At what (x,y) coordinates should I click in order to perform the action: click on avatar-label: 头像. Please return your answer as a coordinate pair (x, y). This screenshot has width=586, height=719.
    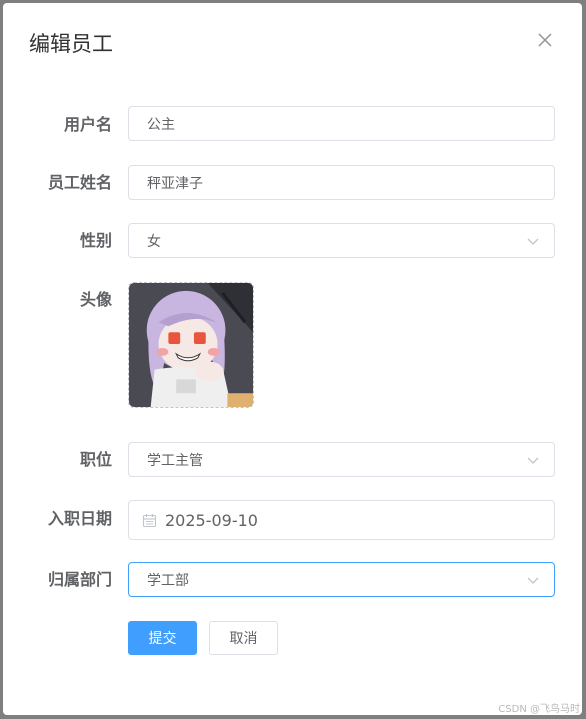
    Looking at the image, I should click on (95, 299).